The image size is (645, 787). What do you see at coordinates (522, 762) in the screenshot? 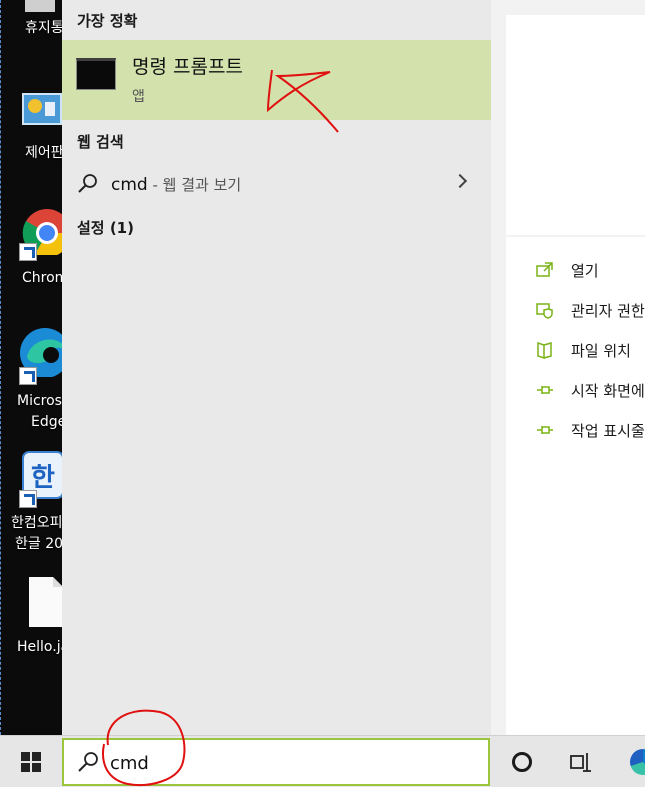
I see `cortana-icon` at bounding box center [522, 762].